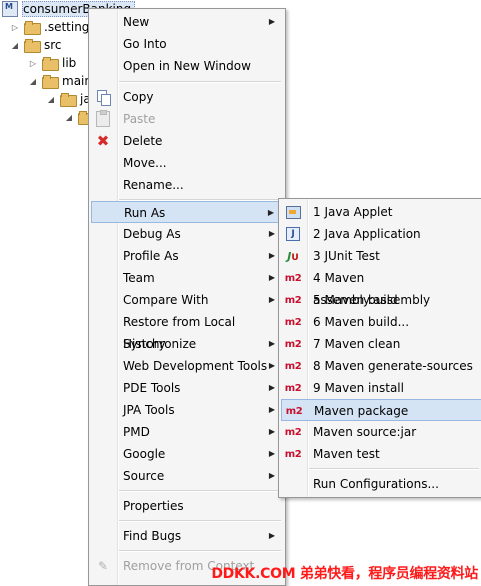 Image resolution: width=481 pixels, height=586 pixels. I want to click on submenu-item-label: 8 Maven generate-sources, so click(393, 366).